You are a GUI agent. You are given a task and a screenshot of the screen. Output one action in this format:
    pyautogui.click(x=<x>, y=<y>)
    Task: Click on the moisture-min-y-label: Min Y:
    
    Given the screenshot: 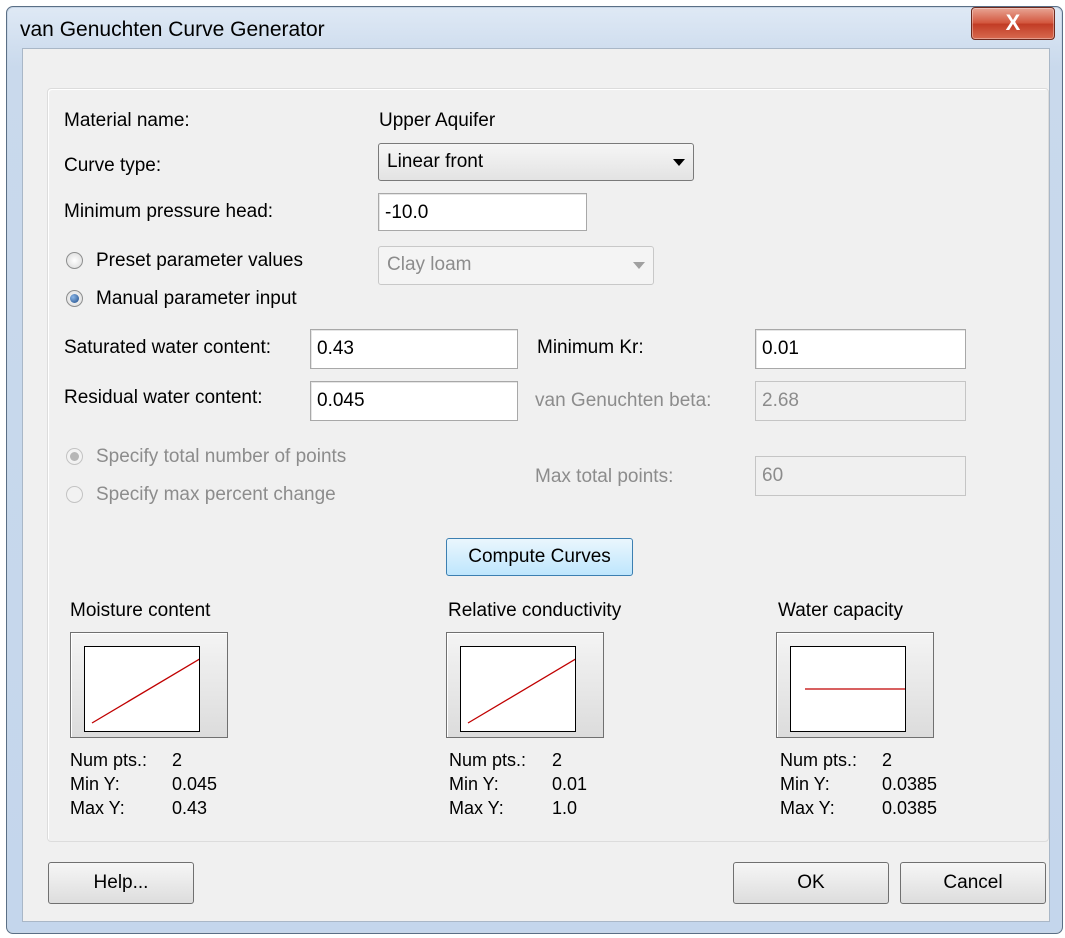 What is the action you would take?
    pyautogui.click(x=95, y=784)
    